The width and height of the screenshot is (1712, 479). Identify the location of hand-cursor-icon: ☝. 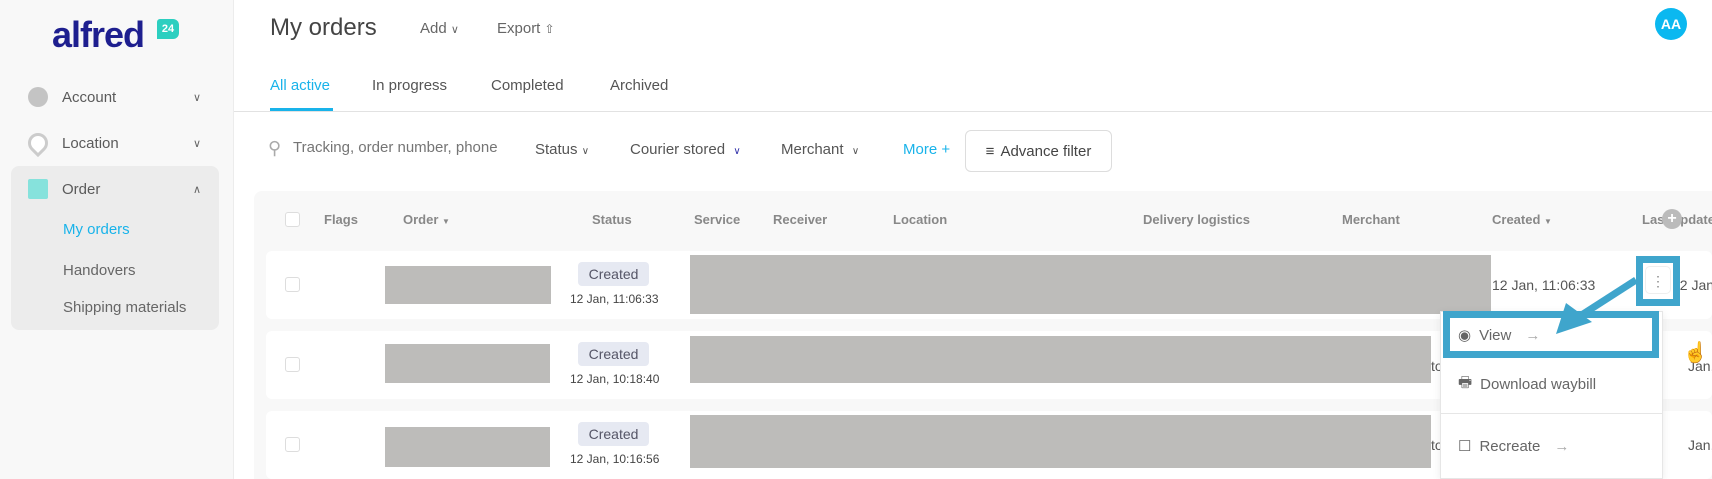
(1695, 353).